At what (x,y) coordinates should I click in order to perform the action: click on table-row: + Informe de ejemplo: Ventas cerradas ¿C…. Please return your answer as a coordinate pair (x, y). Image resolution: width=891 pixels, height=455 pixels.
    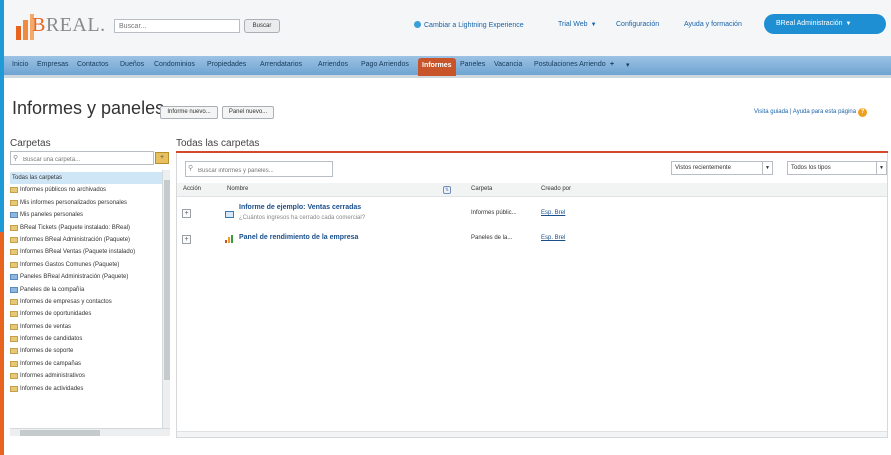
    Looking at the image, I should click on (532, 213).